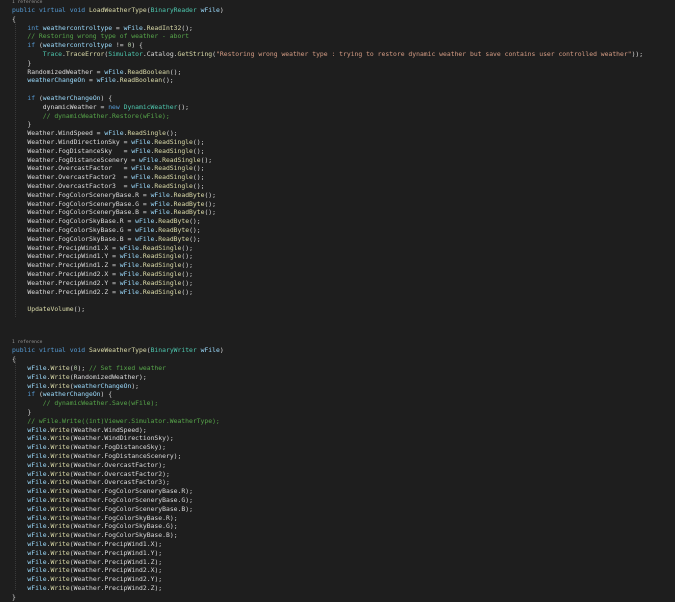 Image resolution: width=675 pixels, height=602 pixels. Describe the element at coordinates (102, 517) in the screenshot. I see `code-line: wFile.Write(Weather.FogColorSkyBase.R);` at that location.